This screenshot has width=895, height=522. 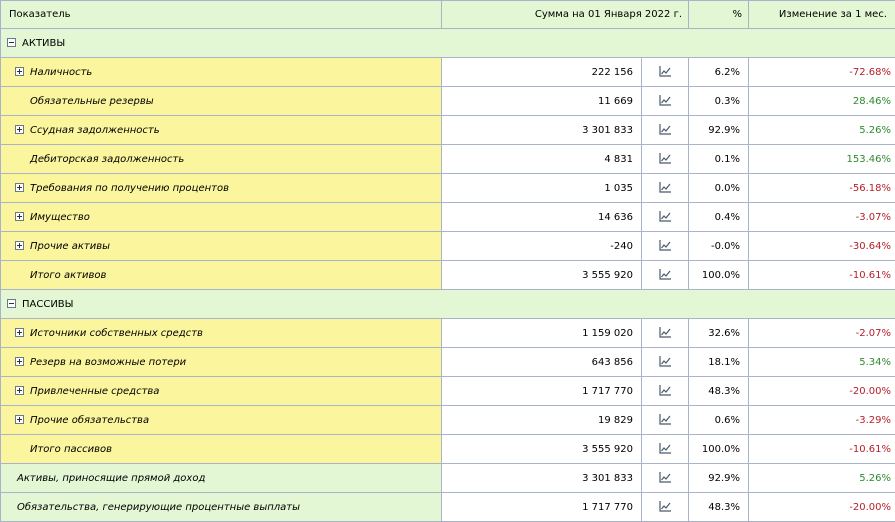 I want to click on table-row: Итого активов3 555 920100.0%-10.61%, so click(x=448, y=275).